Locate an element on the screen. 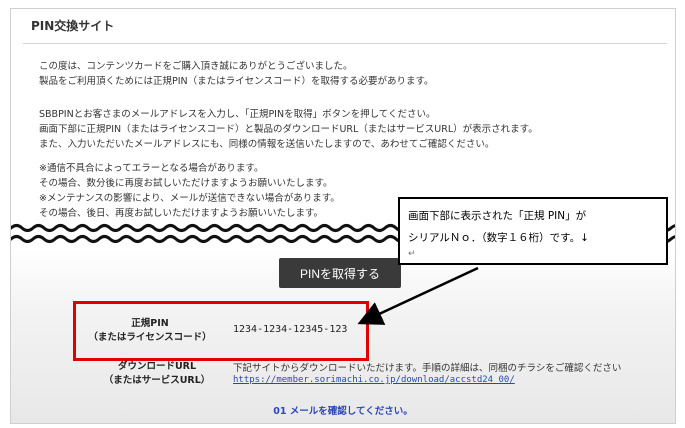  return-mark: ↵ is located at coordinates (412, 254).